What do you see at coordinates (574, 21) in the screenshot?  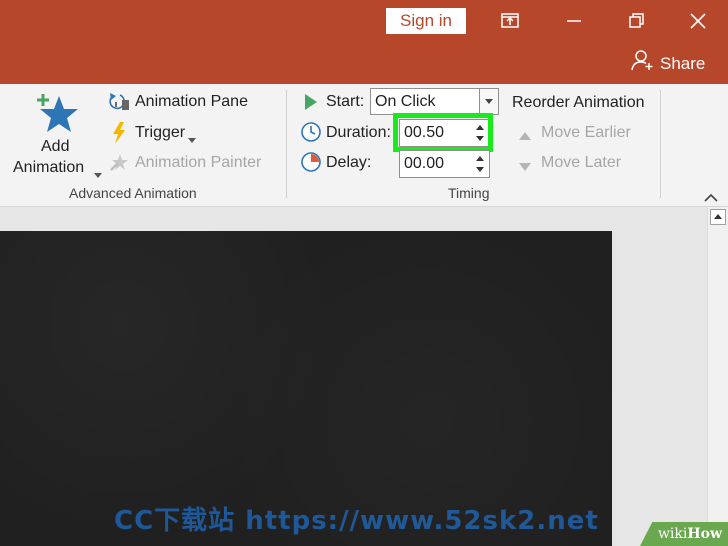 I see `minimize-icon` at bounding box center [574, 21].